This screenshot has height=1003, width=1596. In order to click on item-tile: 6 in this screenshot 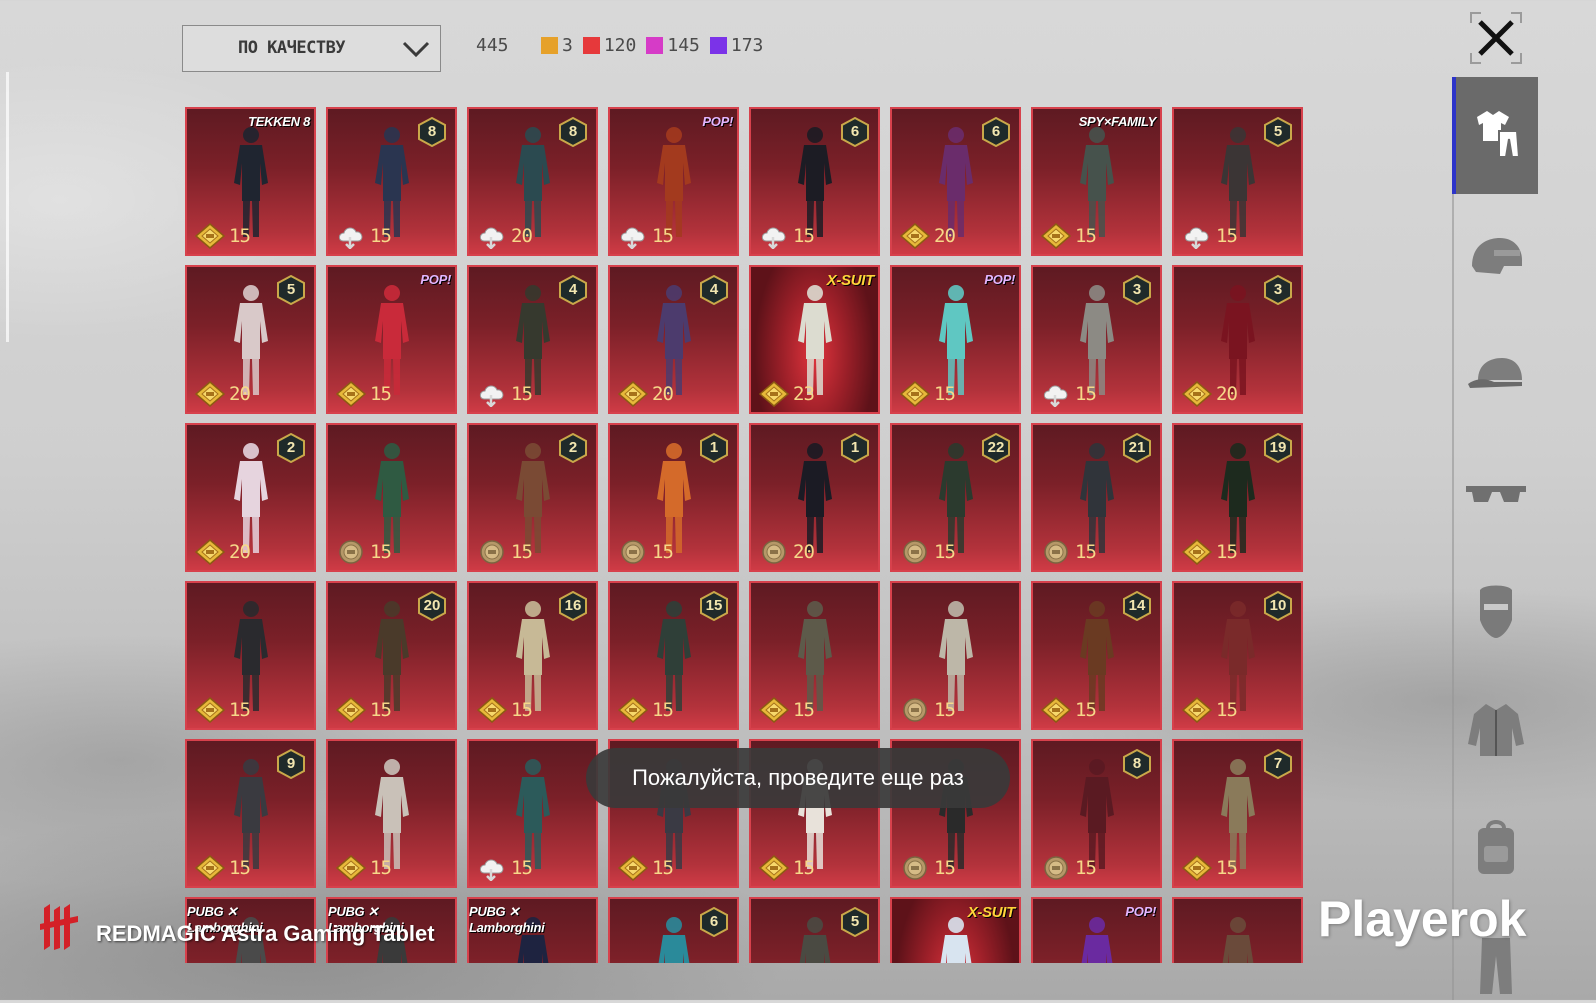, I will do `click(673, 930)`.